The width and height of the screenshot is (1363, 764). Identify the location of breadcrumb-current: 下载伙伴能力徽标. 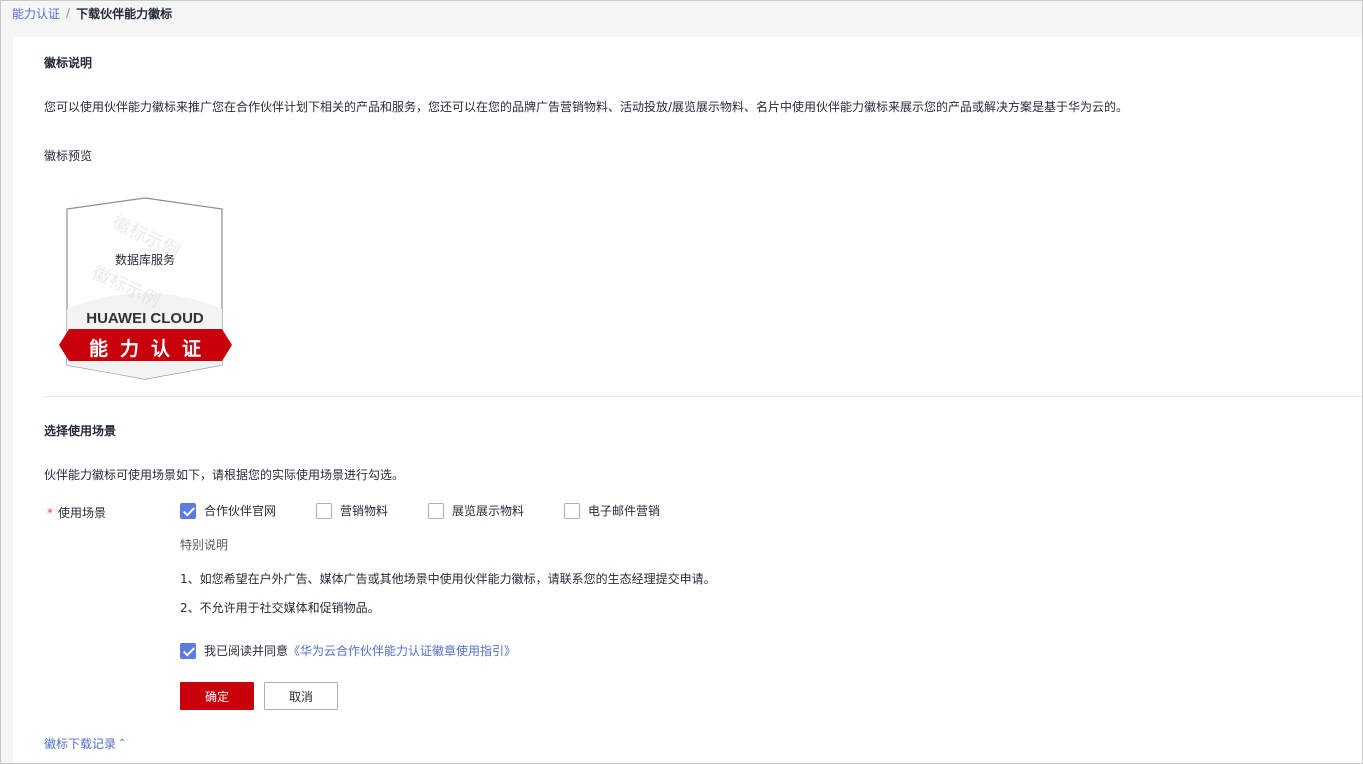
(124, 13).